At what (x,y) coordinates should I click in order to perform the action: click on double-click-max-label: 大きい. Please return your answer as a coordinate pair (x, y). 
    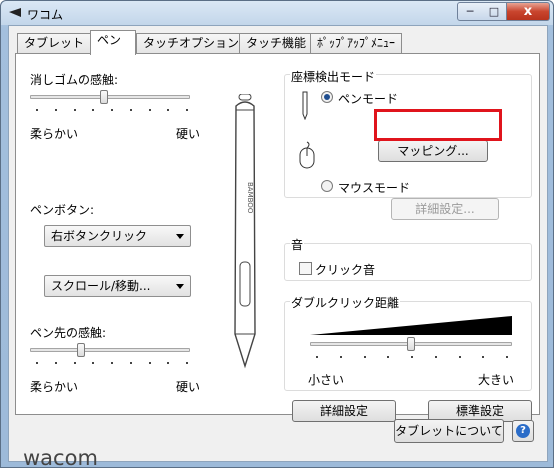
    Looking at the image, I should click on (496, 380).